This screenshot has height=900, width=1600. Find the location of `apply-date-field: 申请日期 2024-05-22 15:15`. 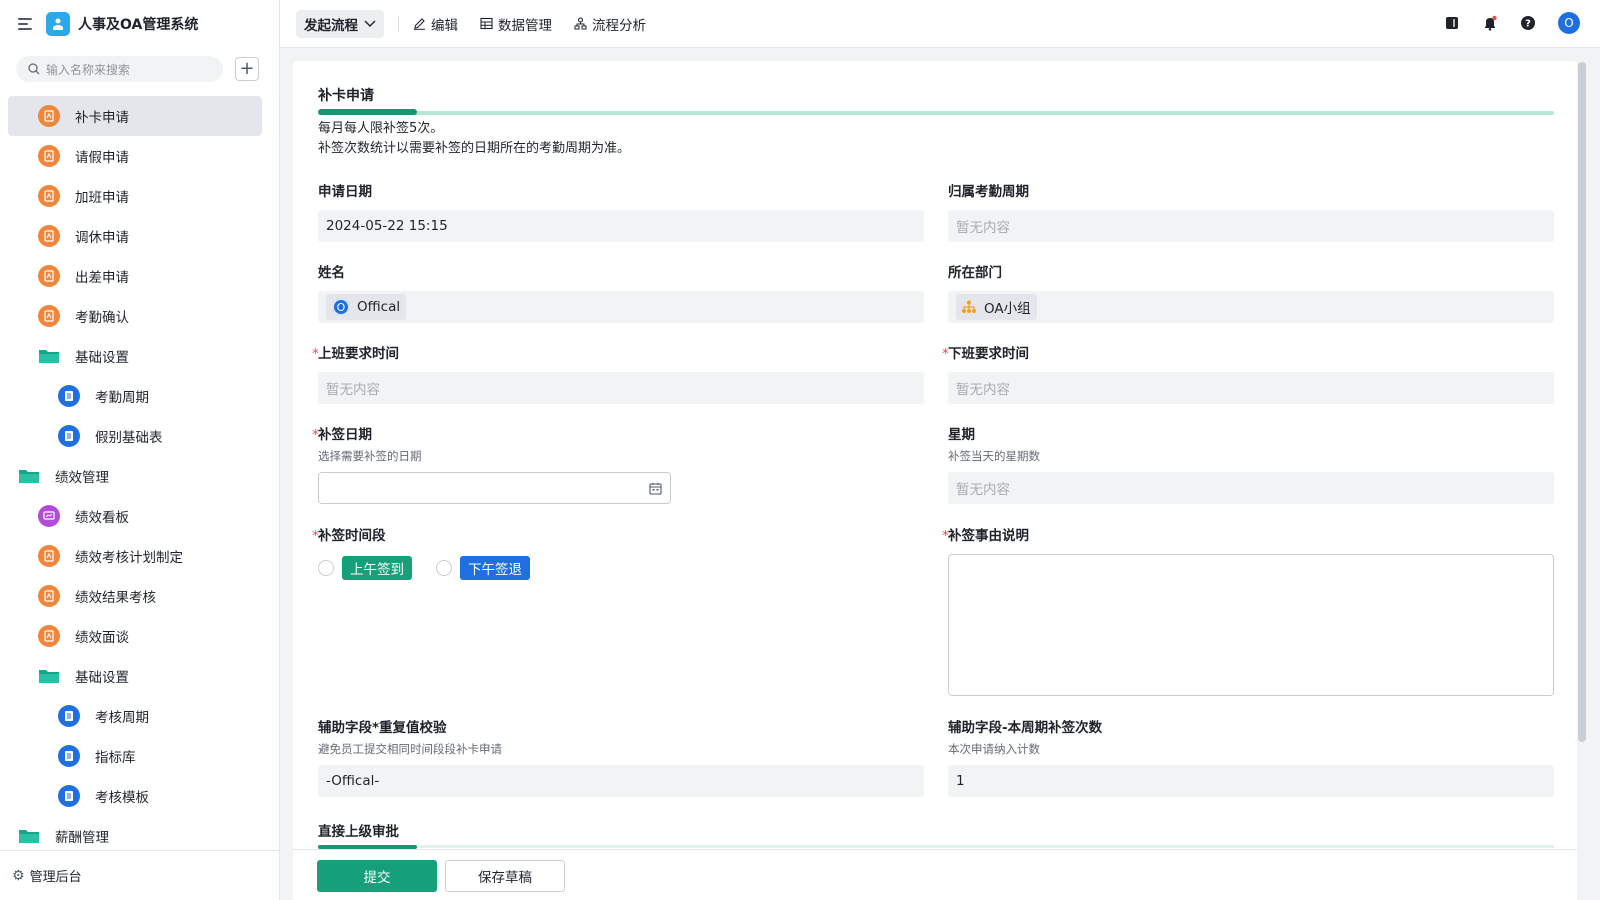

apply-date-field: 申请日期 2024-05-22 15:15 is located at coordinates (621, 212).